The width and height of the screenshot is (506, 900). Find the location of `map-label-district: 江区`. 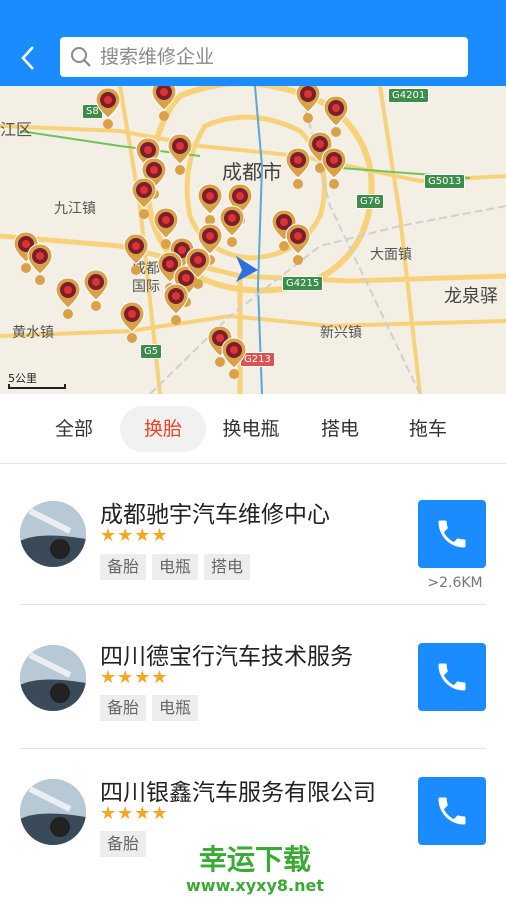

map-label-district: 江区 is located at coordinates (16, 129).